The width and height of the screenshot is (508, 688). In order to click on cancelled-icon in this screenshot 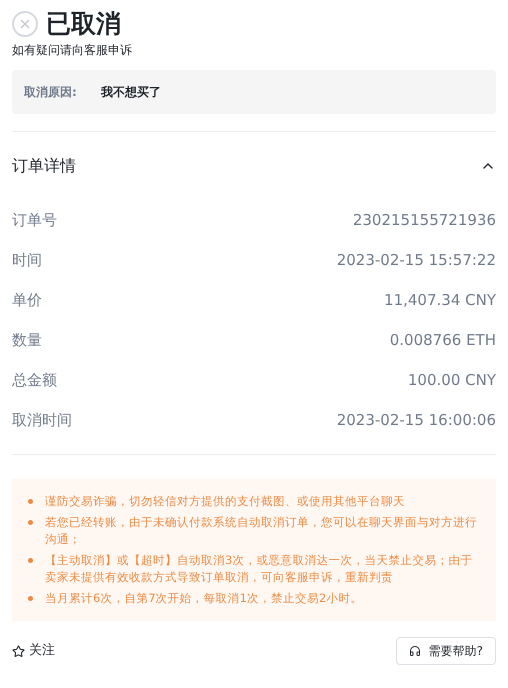, I will do `click(25, 24)`.